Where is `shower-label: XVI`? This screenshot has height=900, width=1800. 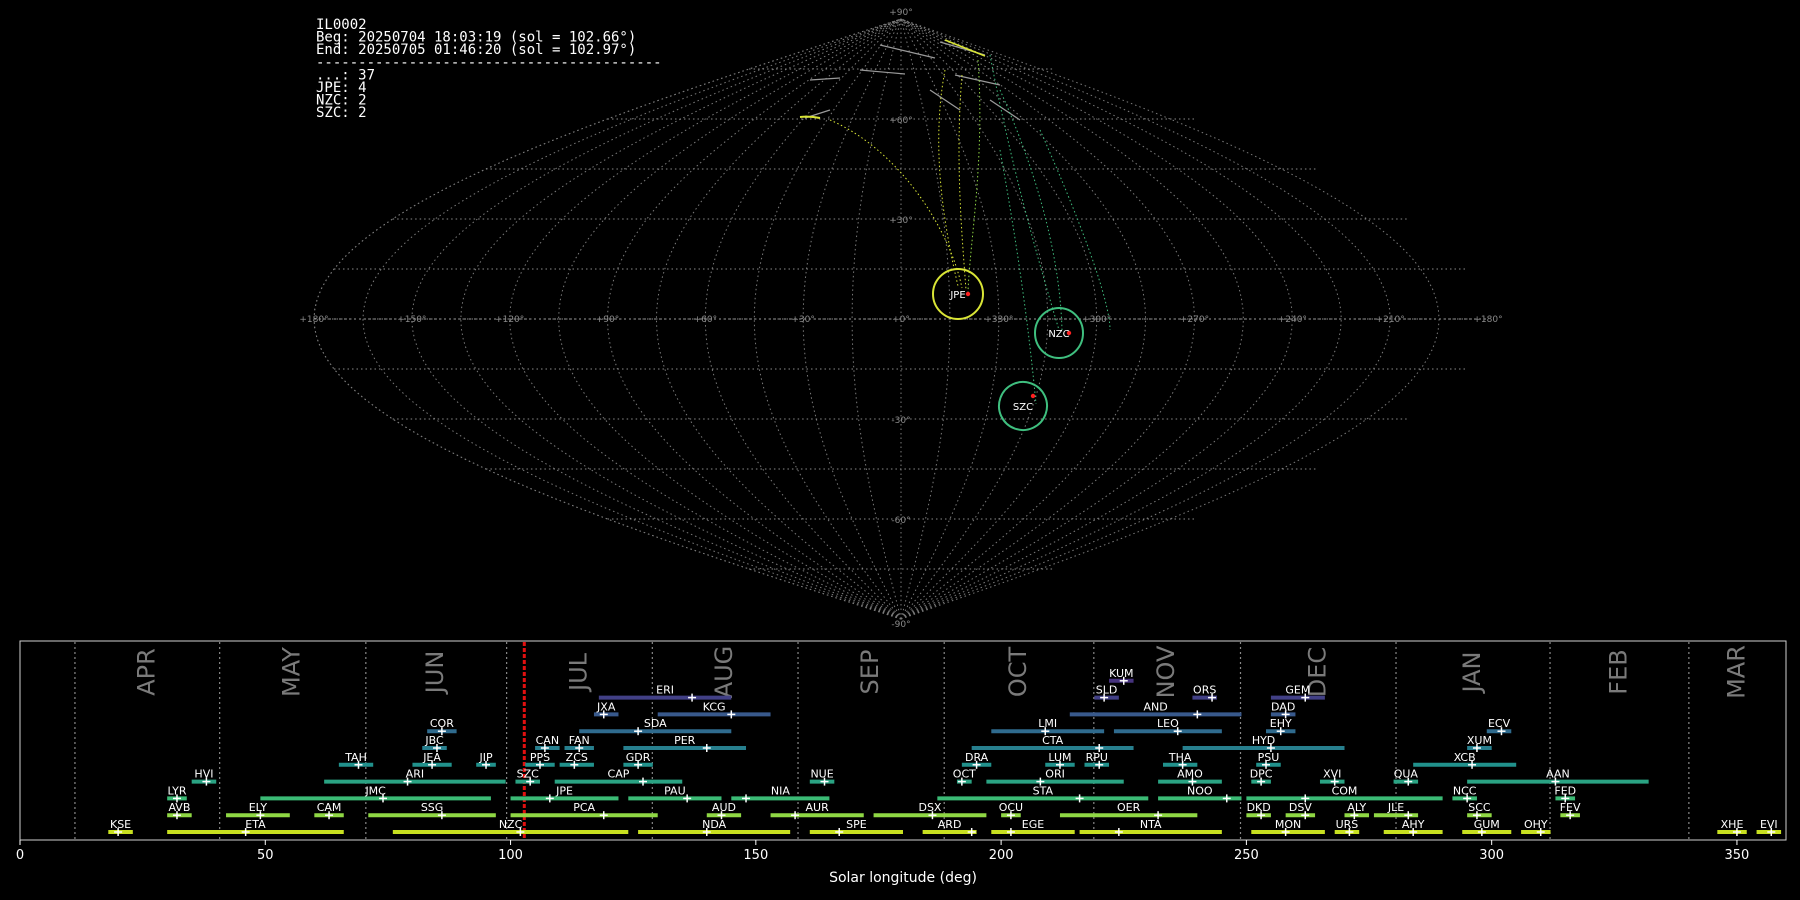 shower-label: XVI is located at coordinates (1332, 774).